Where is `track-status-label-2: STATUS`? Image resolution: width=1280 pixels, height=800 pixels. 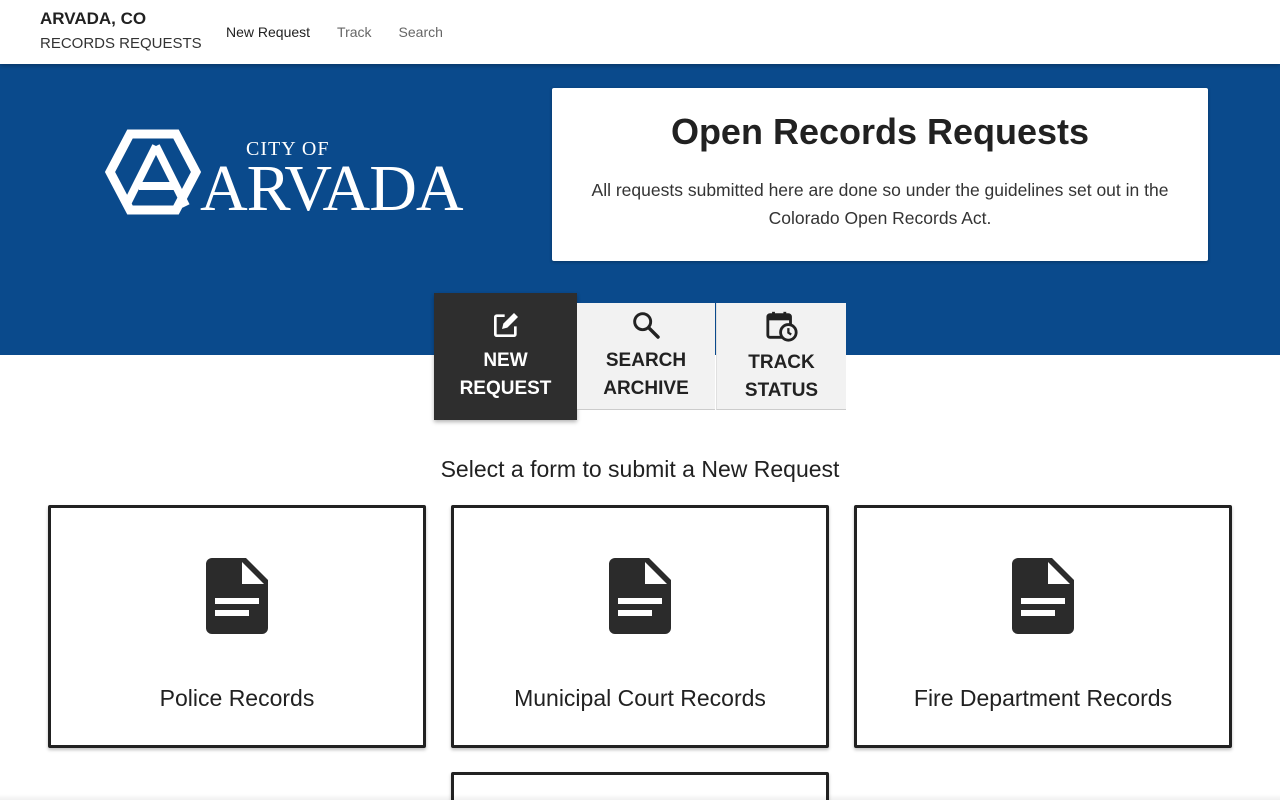 track-status-label-2: STATUS is located at coordinates (781, 390).